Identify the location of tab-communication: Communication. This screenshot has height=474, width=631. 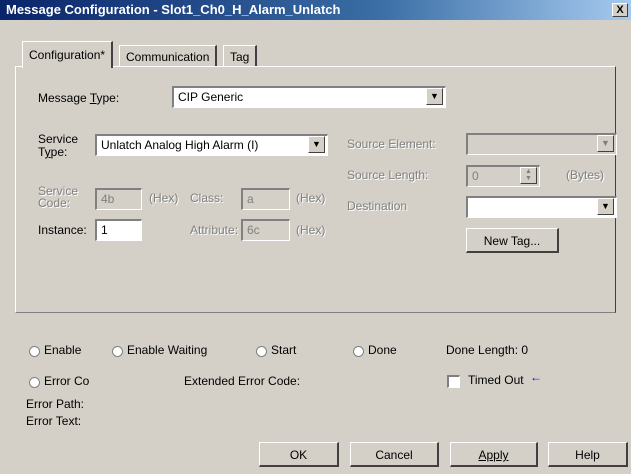
(168, 56).